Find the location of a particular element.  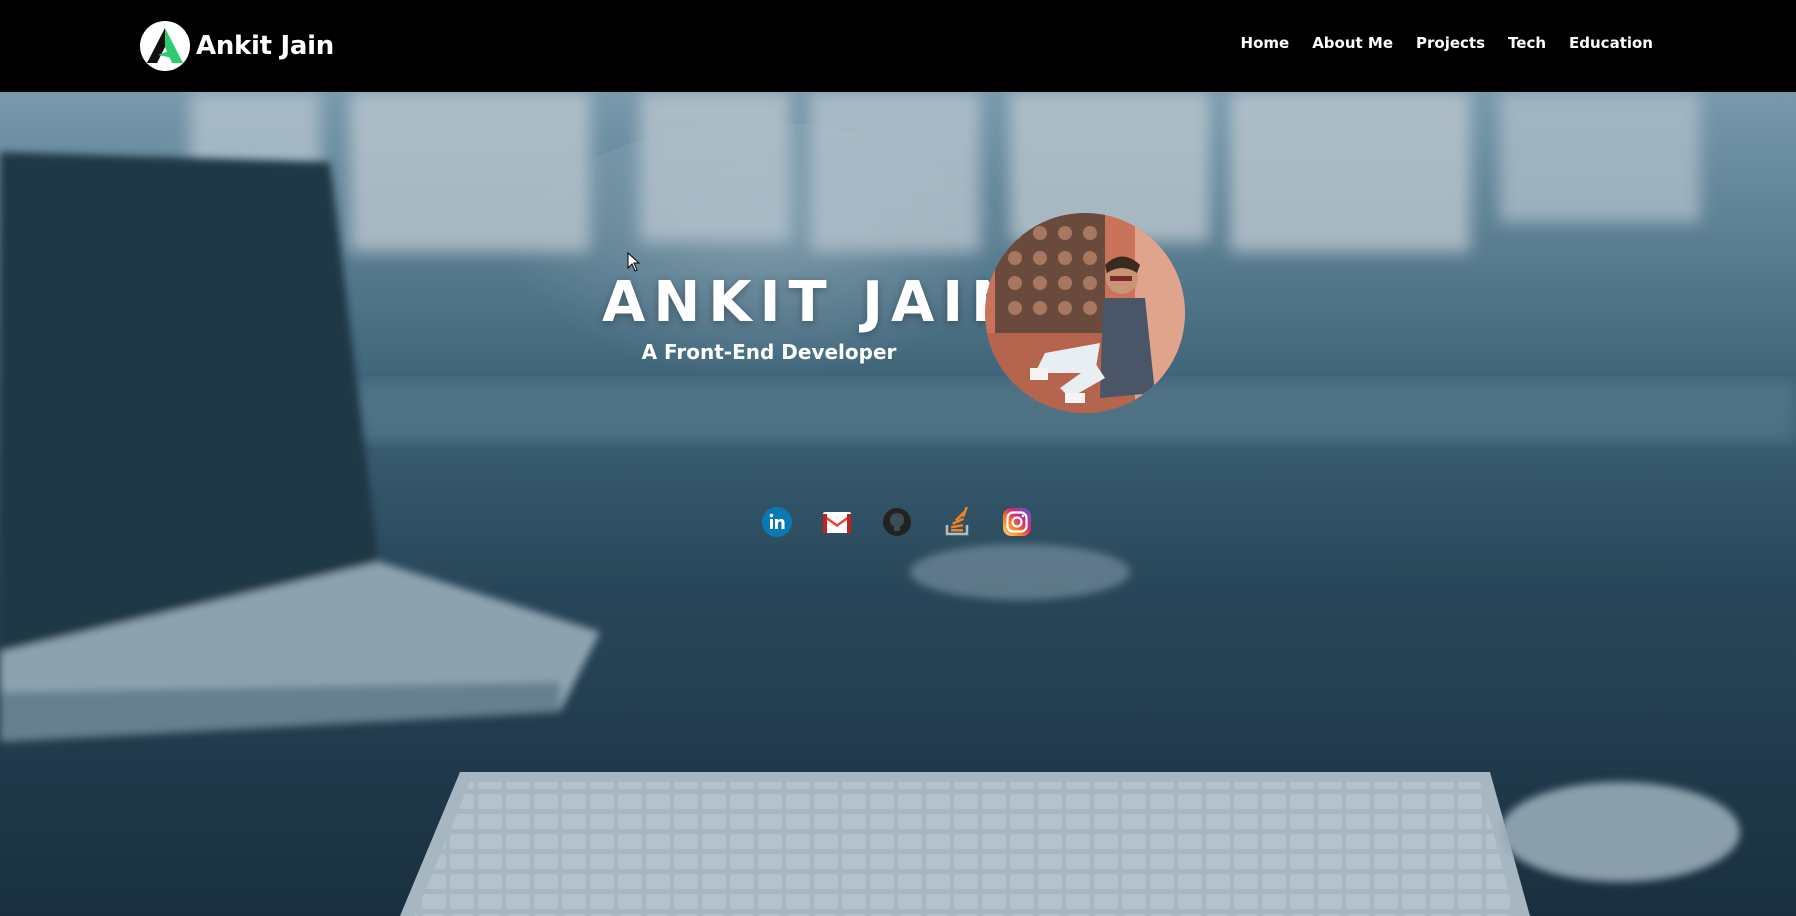

nav-home: Home is located at coordinates (1265, 43).